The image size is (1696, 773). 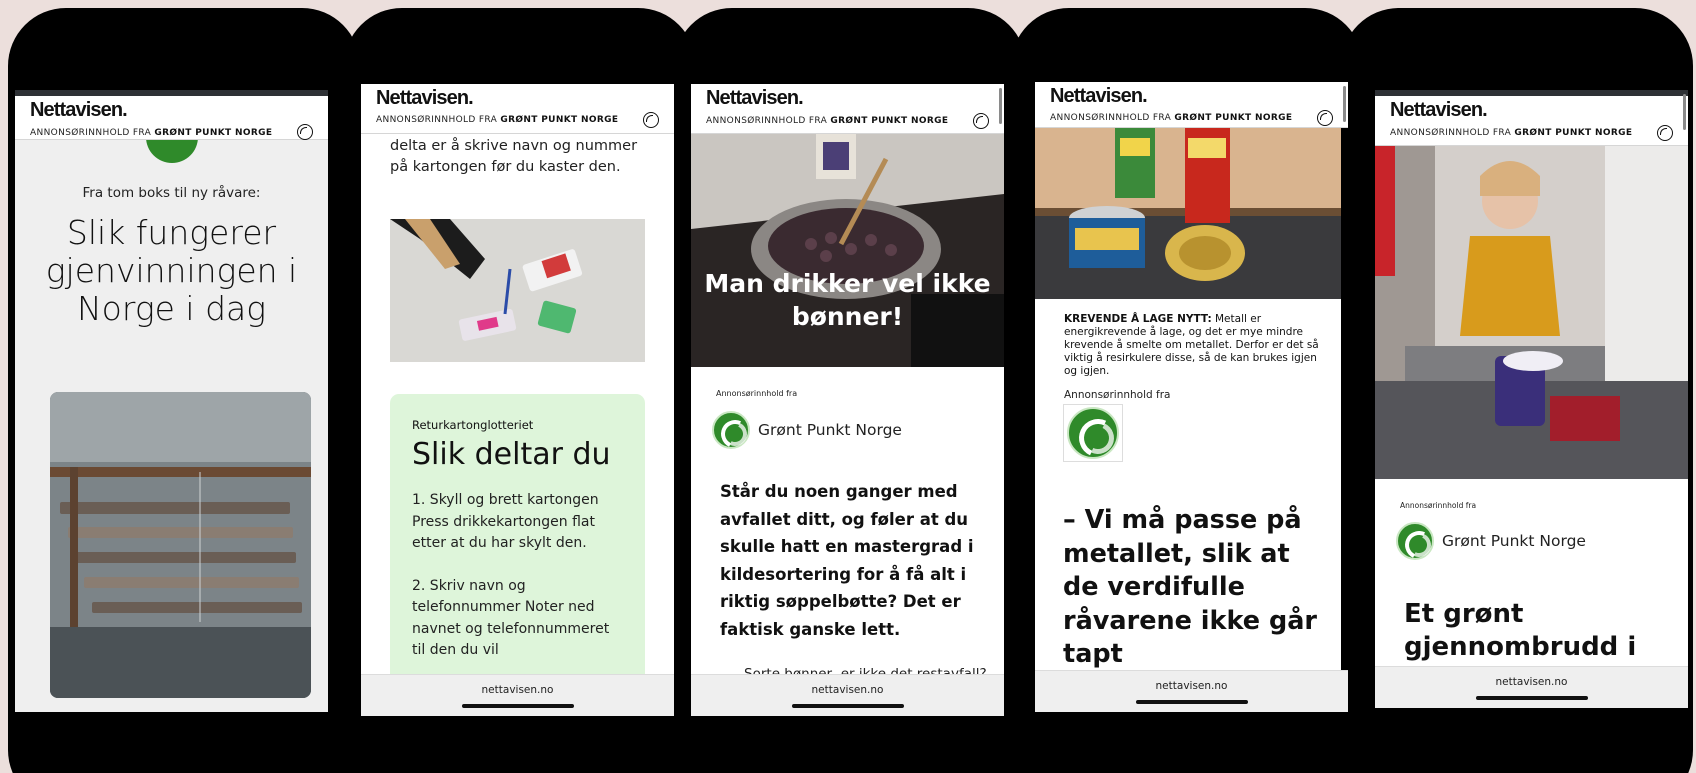 I want to click on girl-recycling-image, so click(x=1531, y=312).